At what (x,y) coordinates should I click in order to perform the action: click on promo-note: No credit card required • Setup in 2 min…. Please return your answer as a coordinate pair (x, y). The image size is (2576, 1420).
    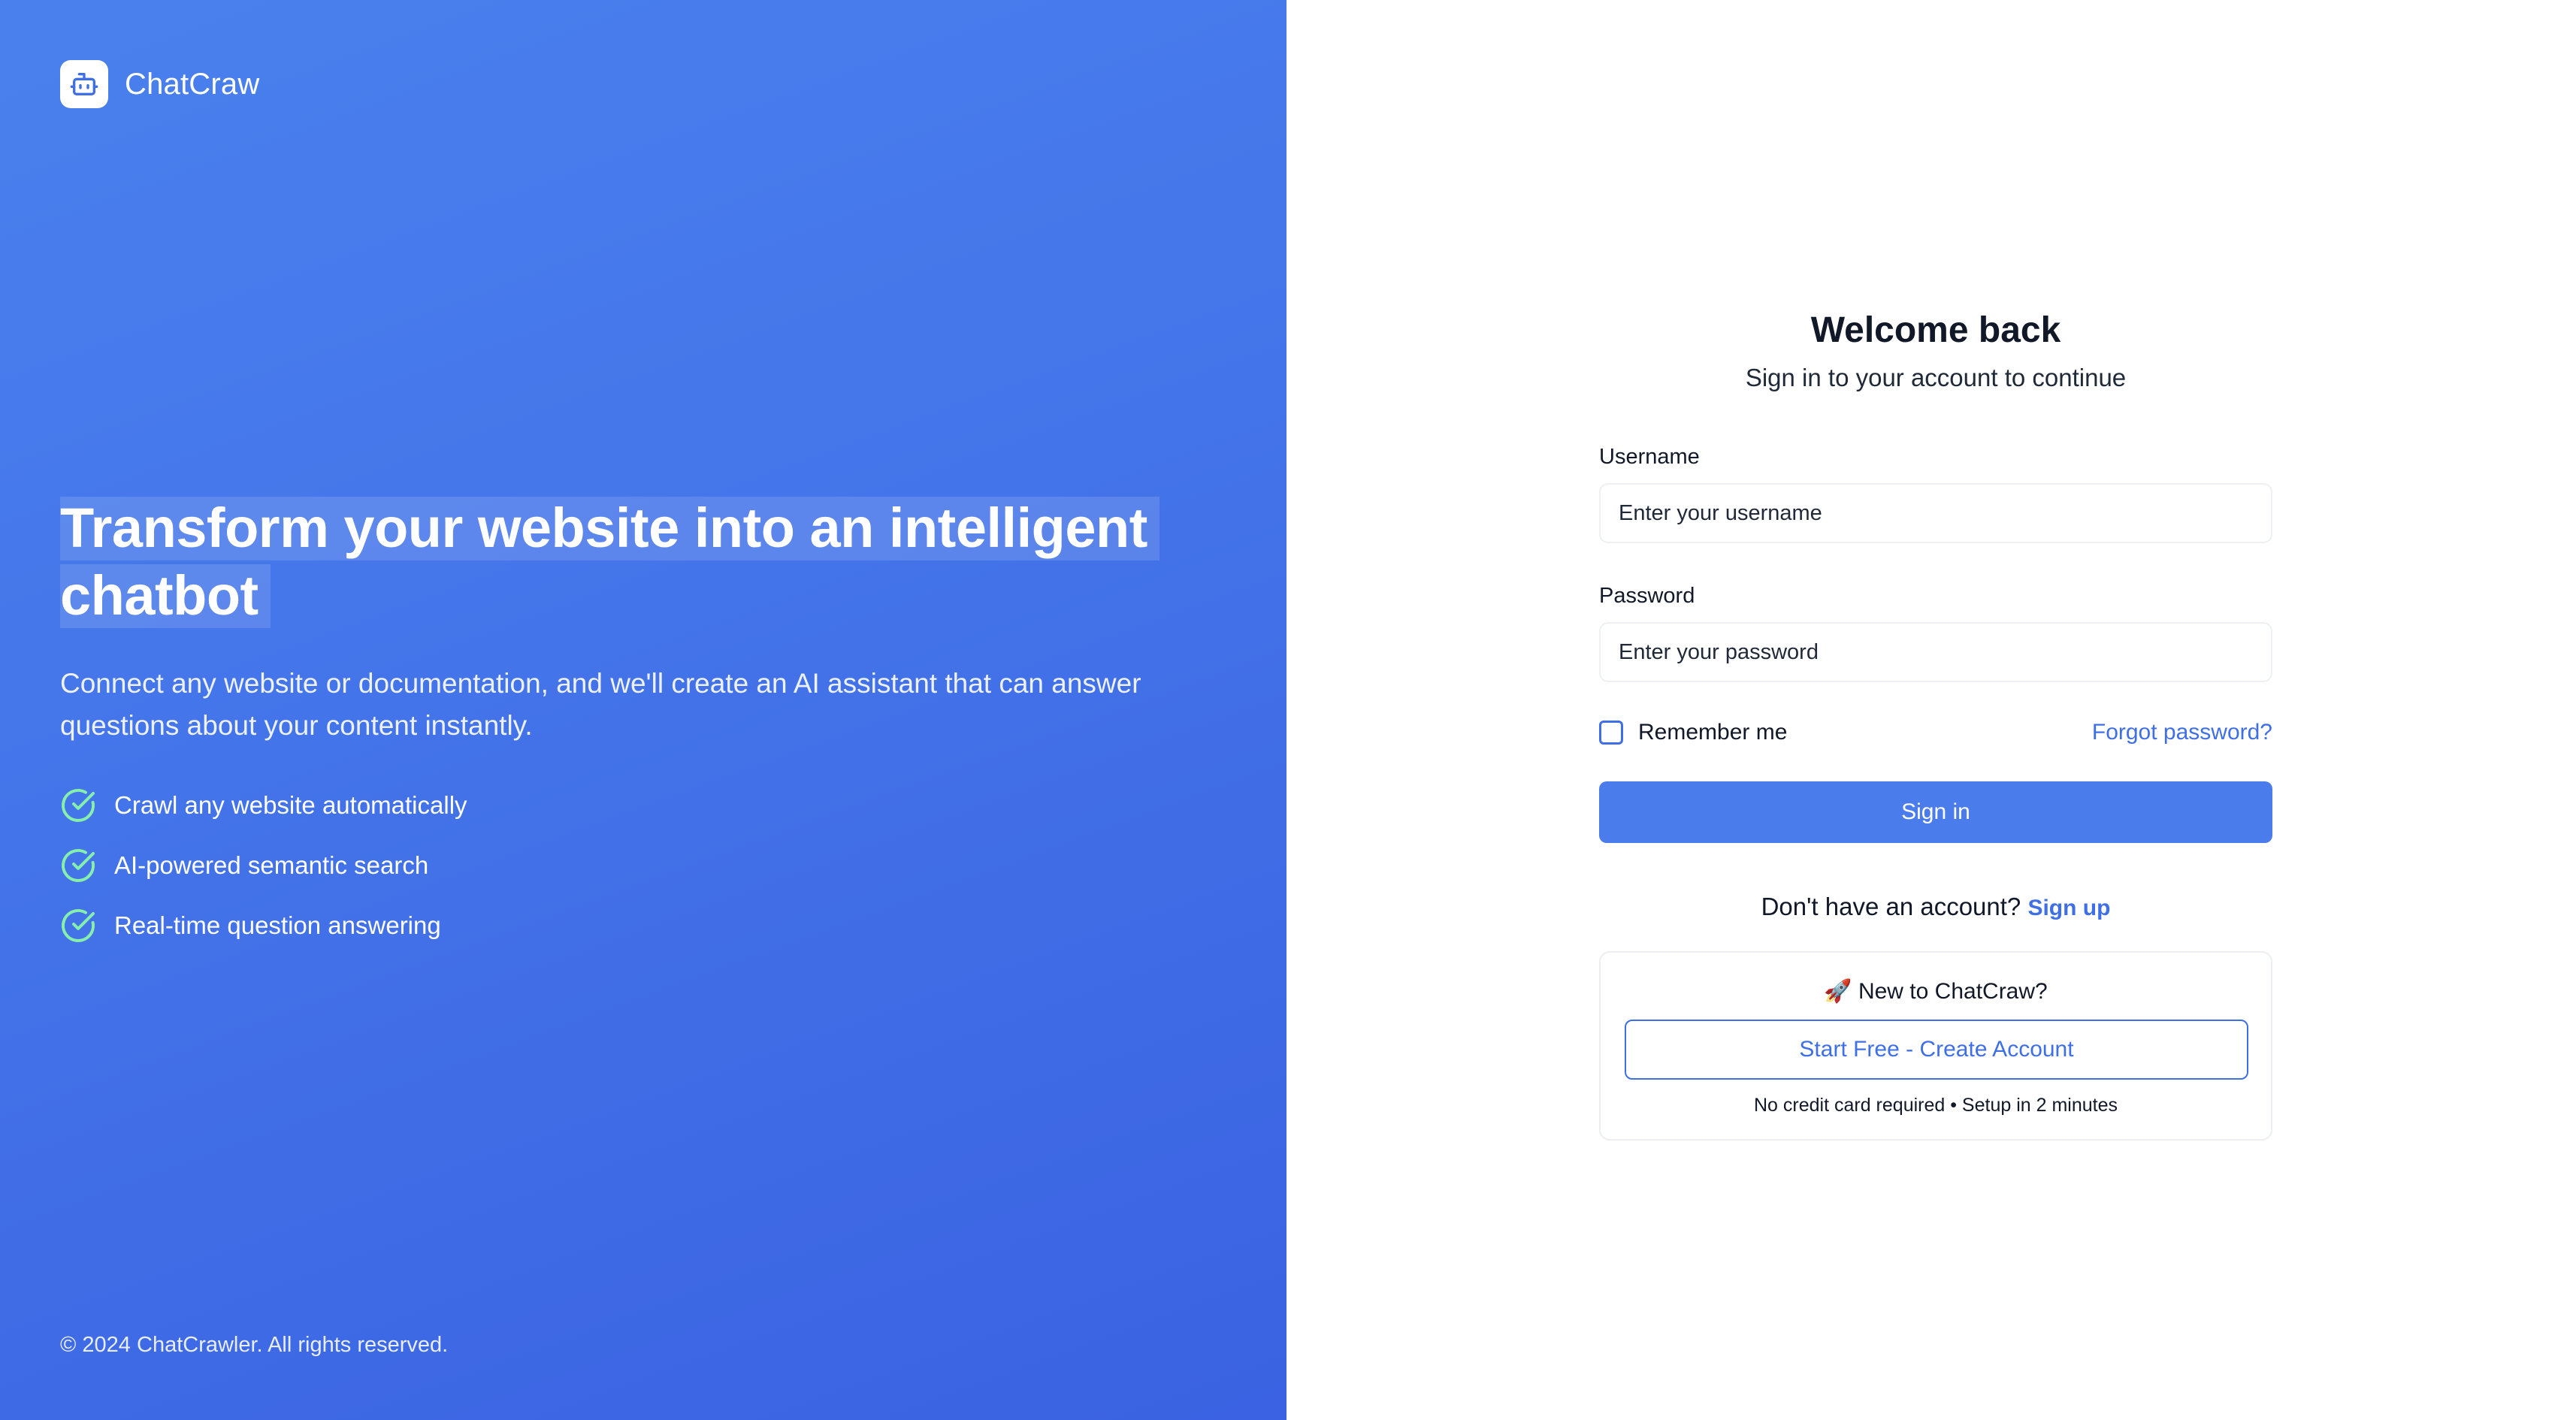
    Looking at the image, I should click on (1936, 1105).